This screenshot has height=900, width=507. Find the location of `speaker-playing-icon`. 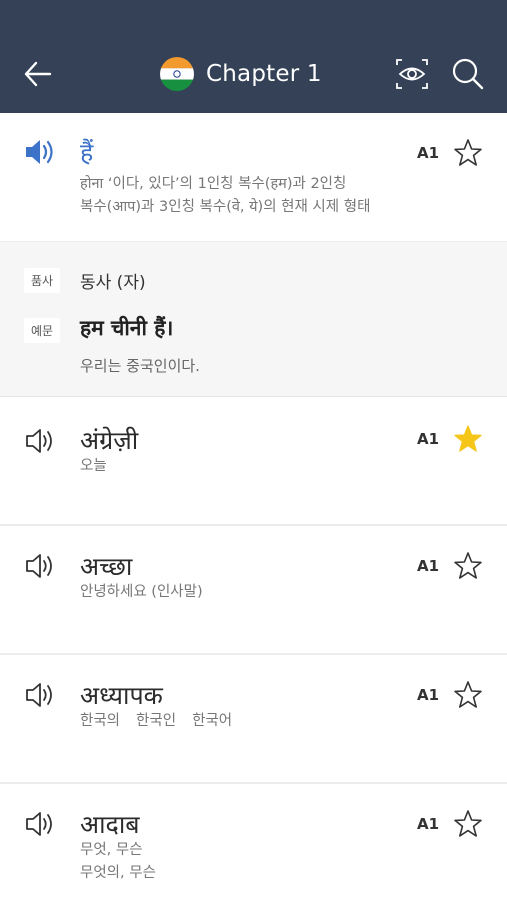

speaker-playing-icon is located at coordinates (41, 152).